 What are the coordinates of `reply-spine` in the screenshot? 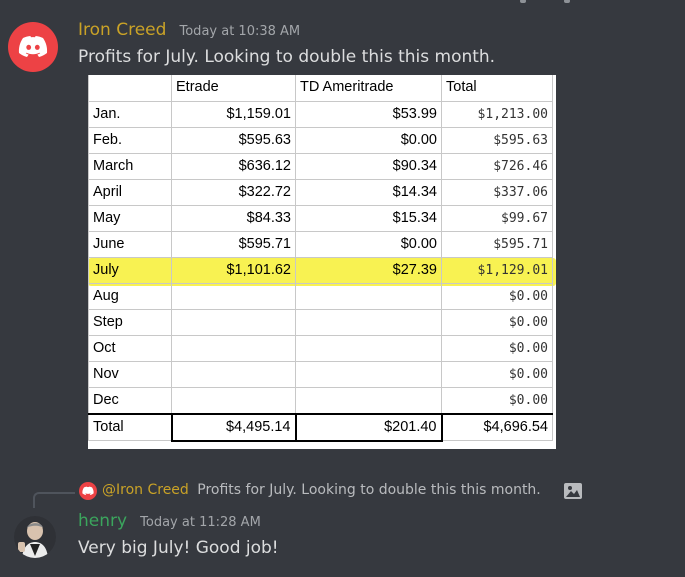 It's located at (54, 500).